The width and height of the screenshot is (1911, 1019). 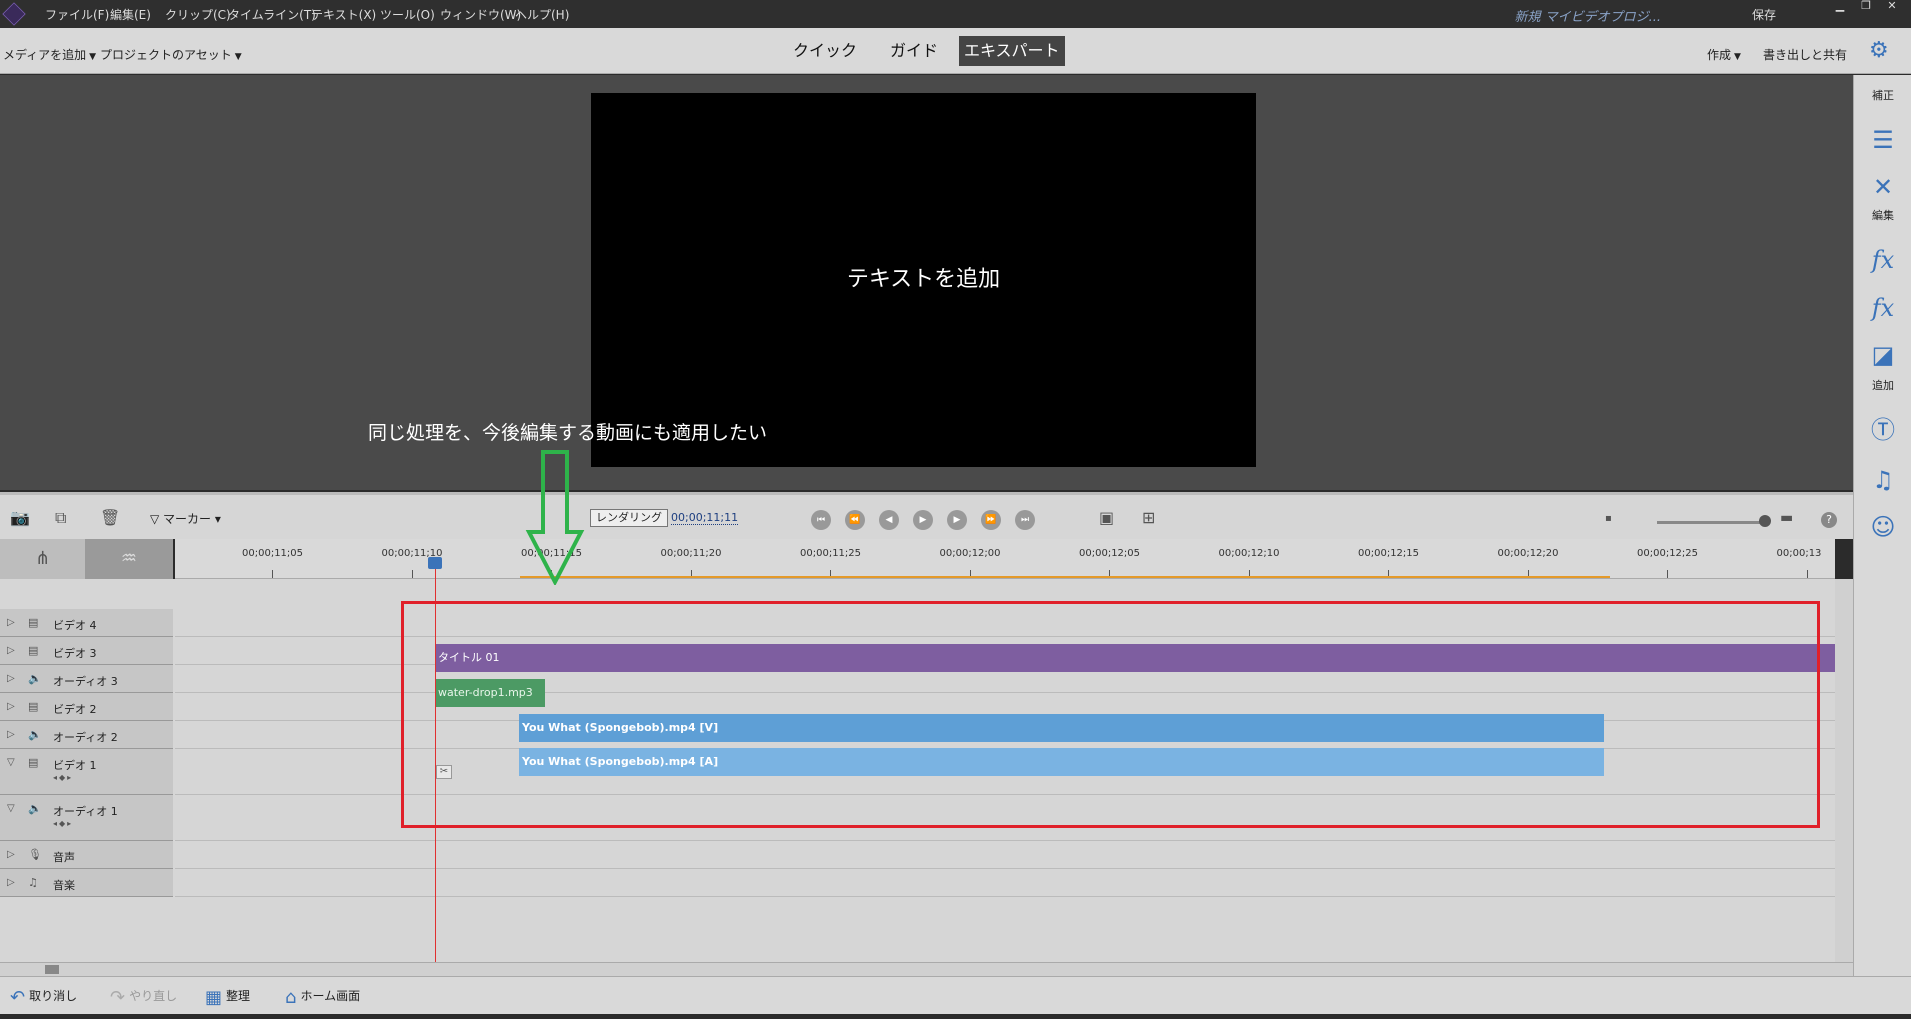 I want to click on menu-help: ヘルプ(H), so click(x=542, y=14).